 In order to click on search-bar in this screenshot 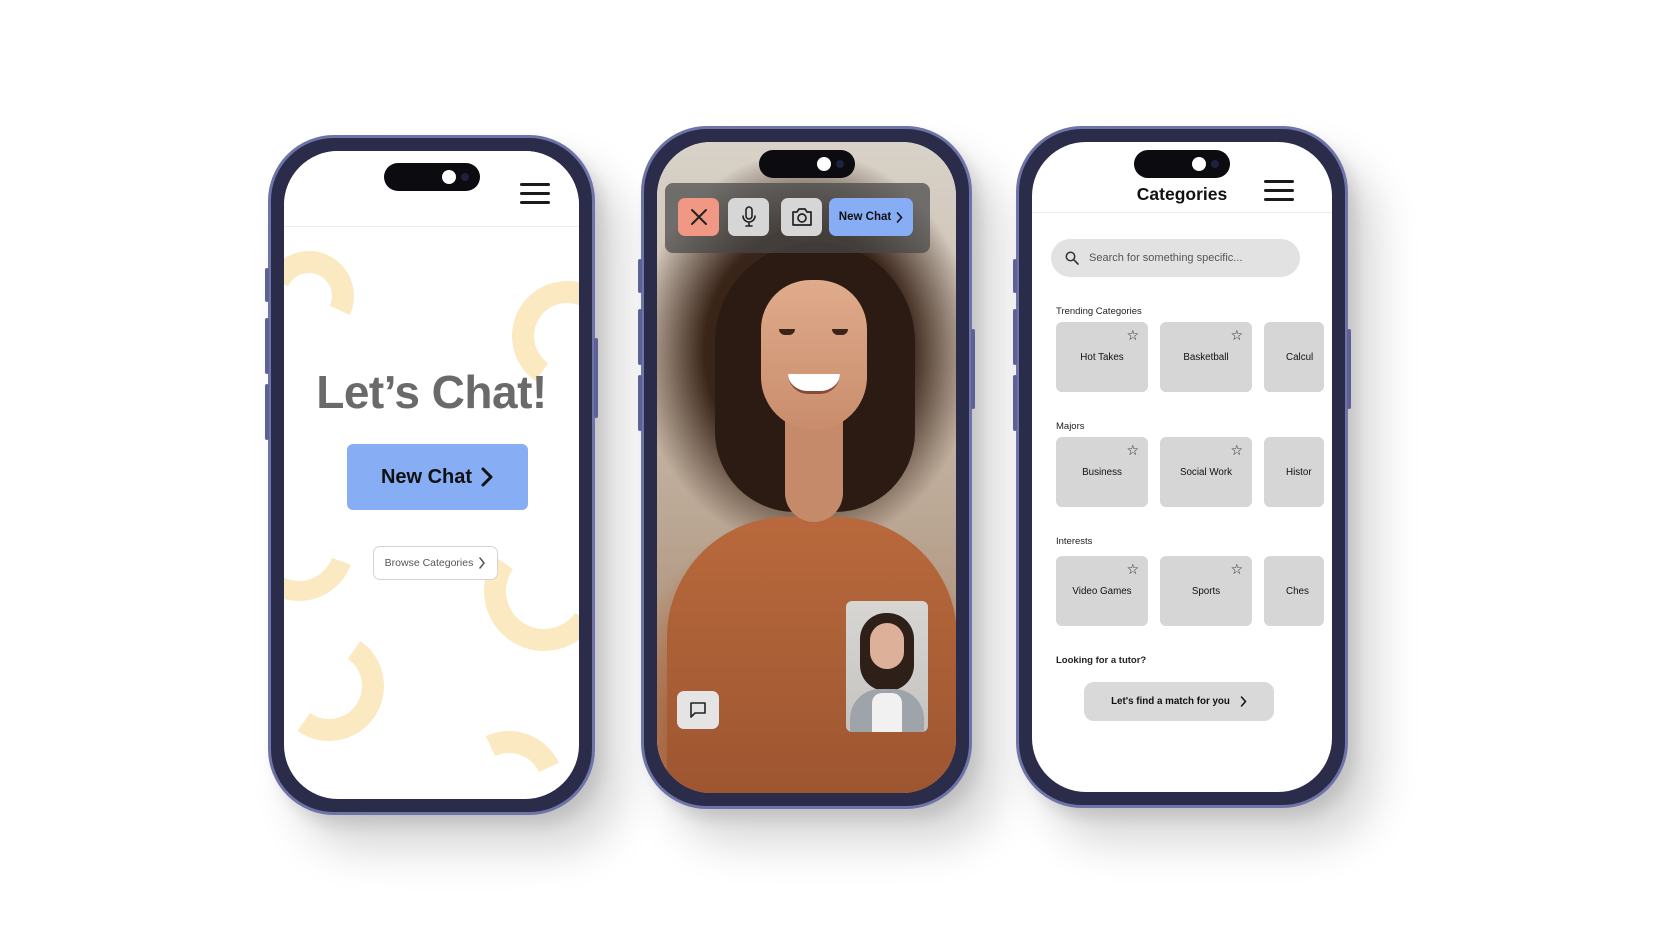, I will do `click(1175, 258)`.